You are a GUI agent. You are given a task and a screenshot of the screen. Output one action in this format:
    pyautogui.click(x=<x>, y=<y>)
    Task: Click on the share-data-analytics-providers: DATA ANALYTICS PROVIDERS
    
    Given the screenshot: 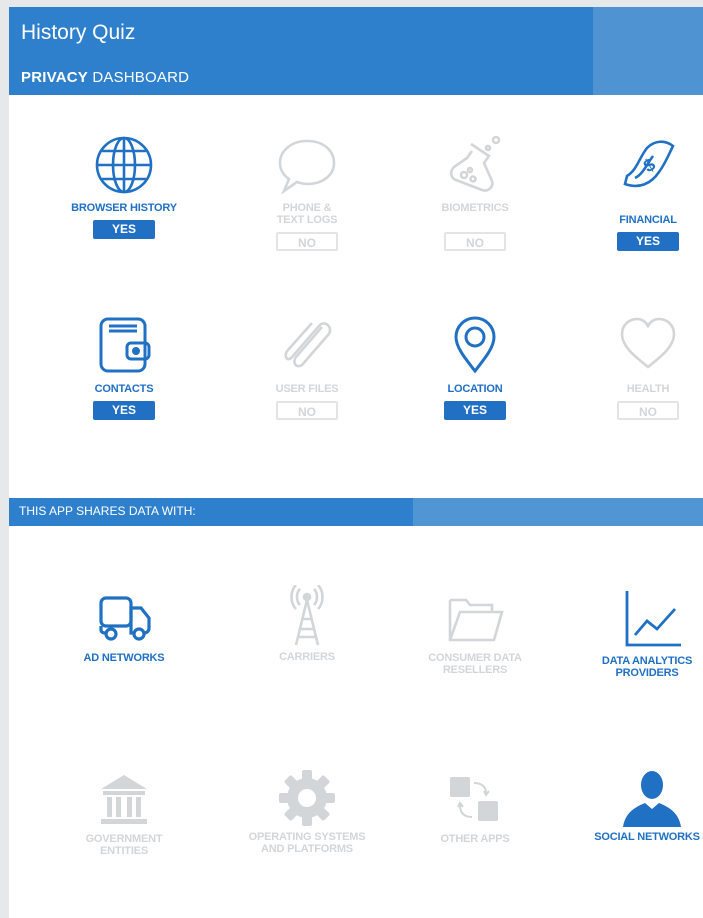 What is the action you would take?
    pyautogui.click(x=642, y=633)
    